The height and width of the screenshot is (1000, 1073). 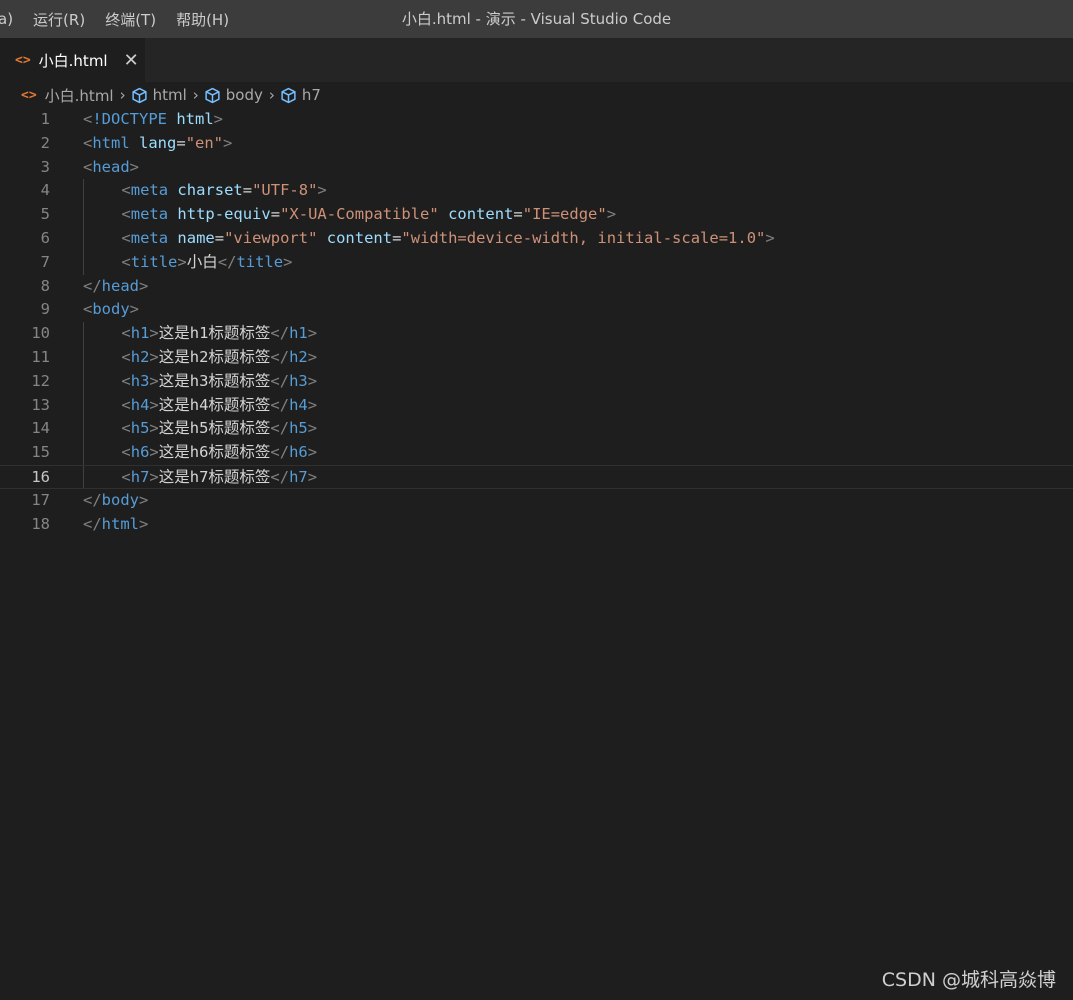 What do you see at coordinates (45, 285) in the screenshot?
I see `line-number: 8` at bounding box center [45, 285].